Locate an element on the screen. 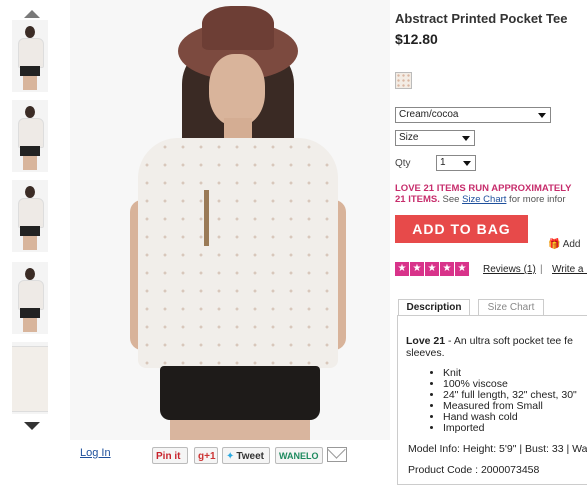 The image size is (587, 485). qty-dropdown: 1 is located at coordinates (456, 163).